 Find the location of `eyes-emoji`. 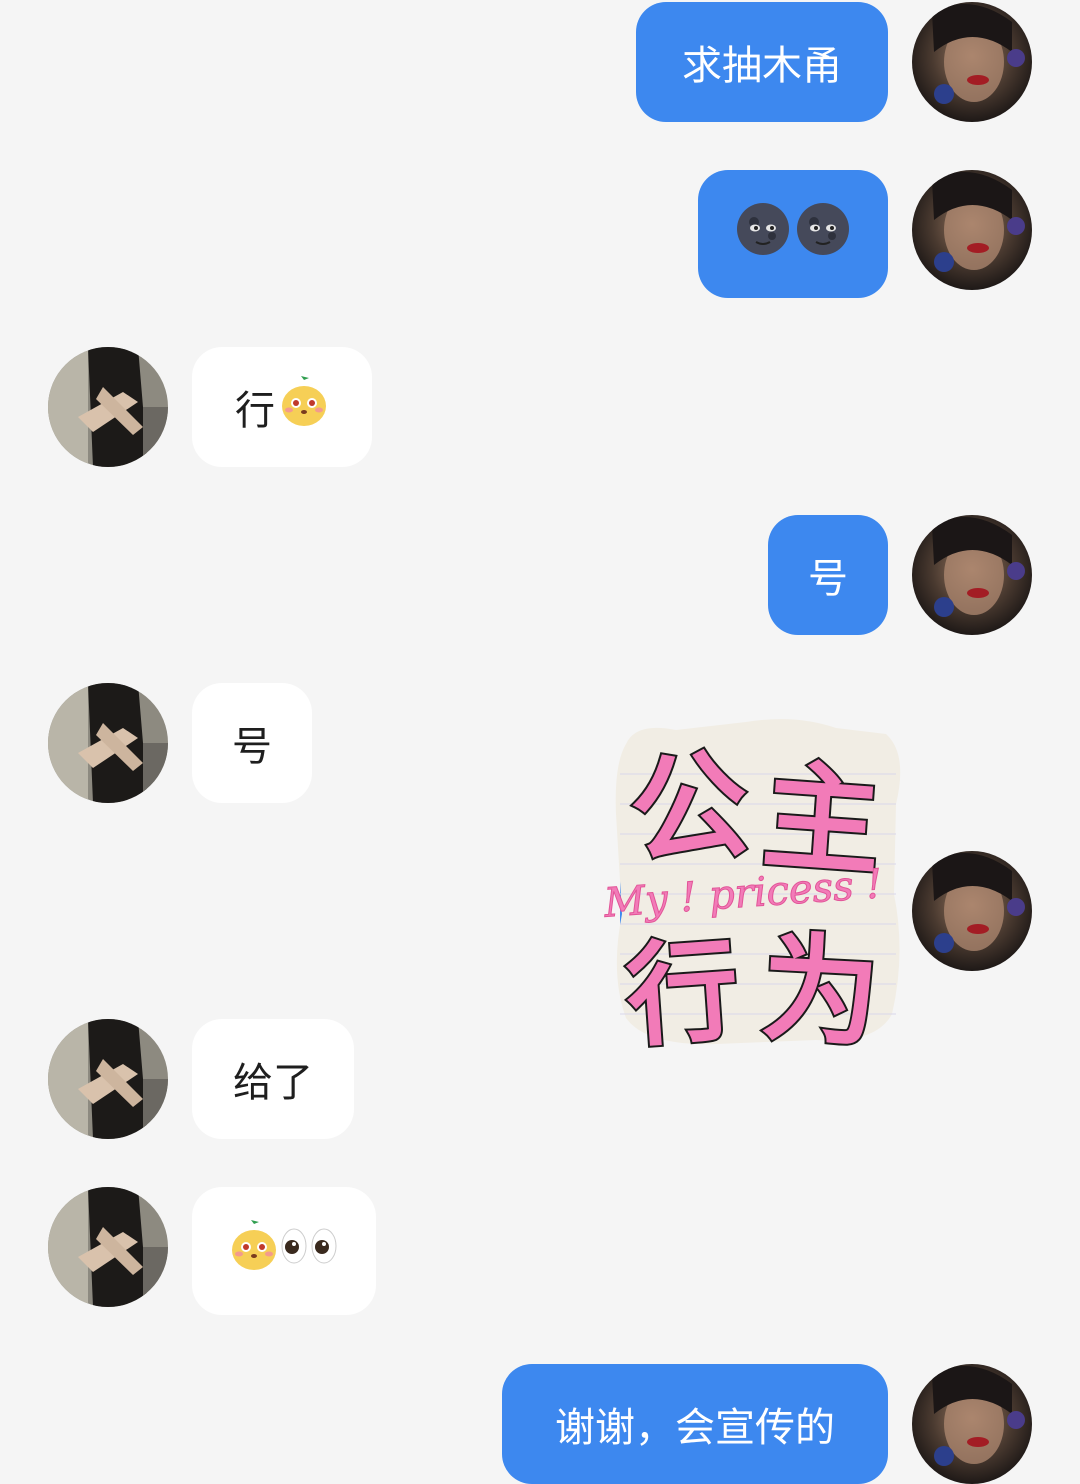

eyes-emoji is located at coordinates (309, 1251).